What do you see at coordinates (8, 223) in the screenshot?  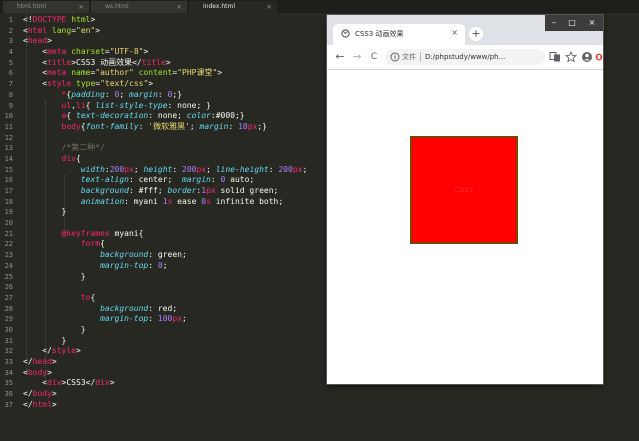 I see `line-number: 20` at bounding box center [8, 223].